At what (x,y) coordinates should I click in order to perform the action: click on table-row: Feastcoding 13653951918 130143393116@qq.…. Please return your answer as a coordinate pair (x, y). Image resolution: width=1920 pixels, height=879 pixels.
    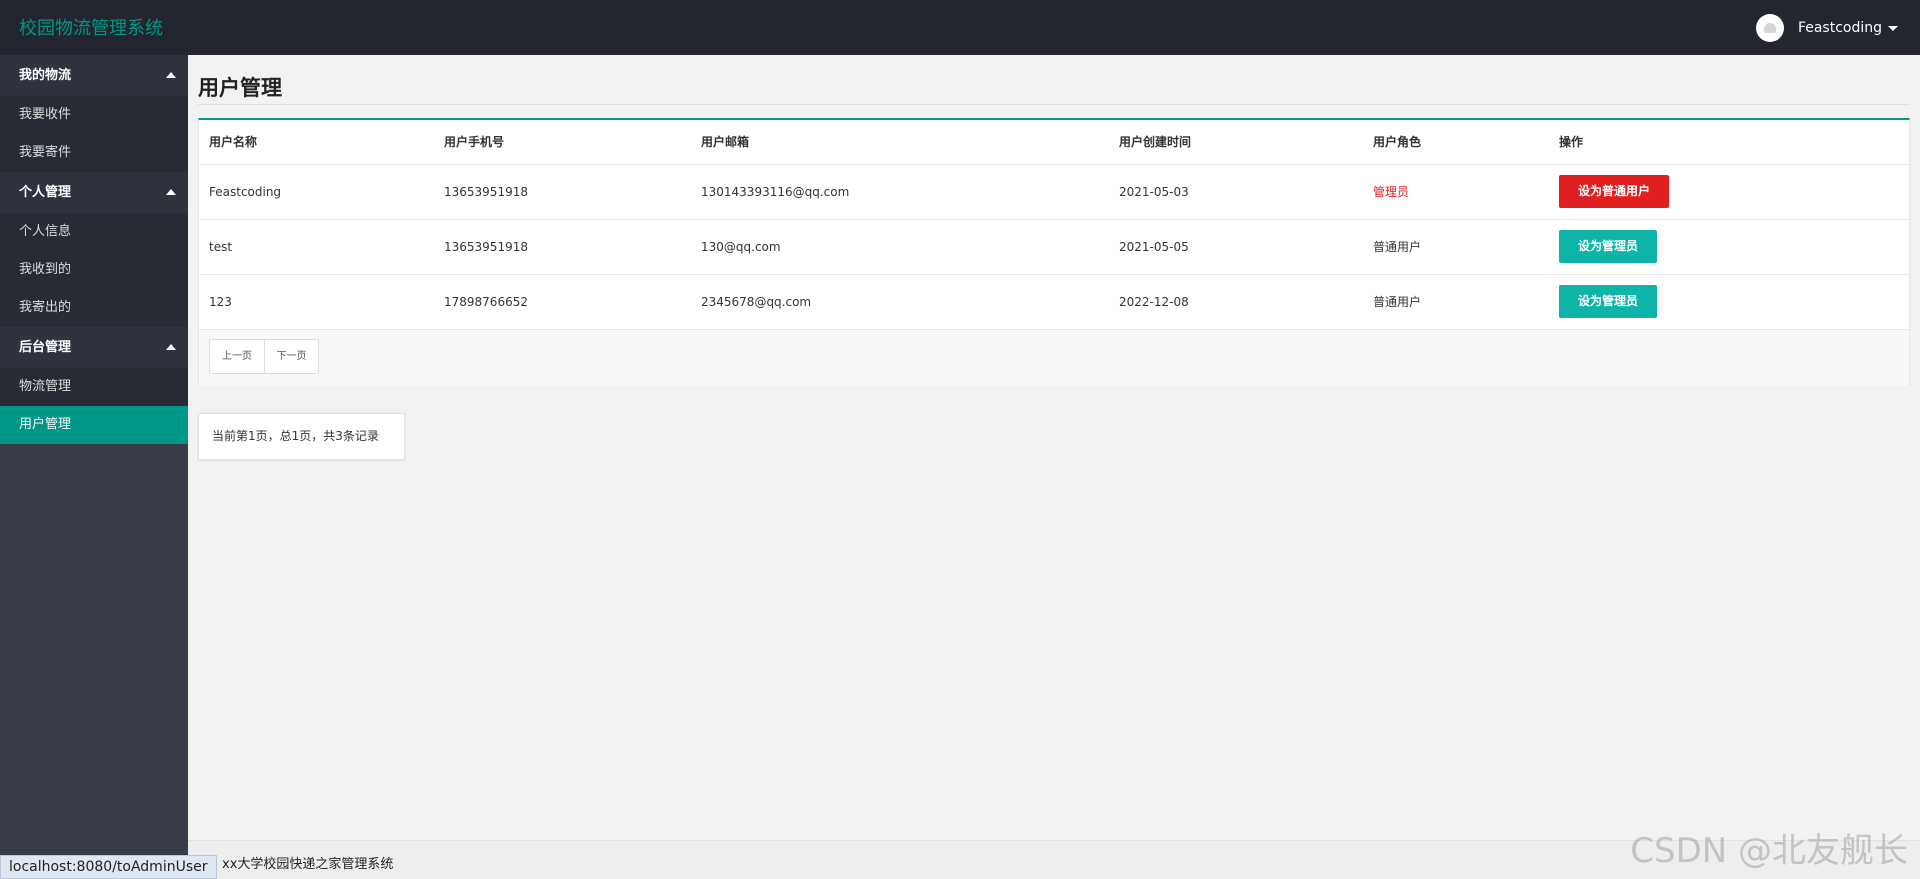
    Looking at the image, I should click on (1054, 192).